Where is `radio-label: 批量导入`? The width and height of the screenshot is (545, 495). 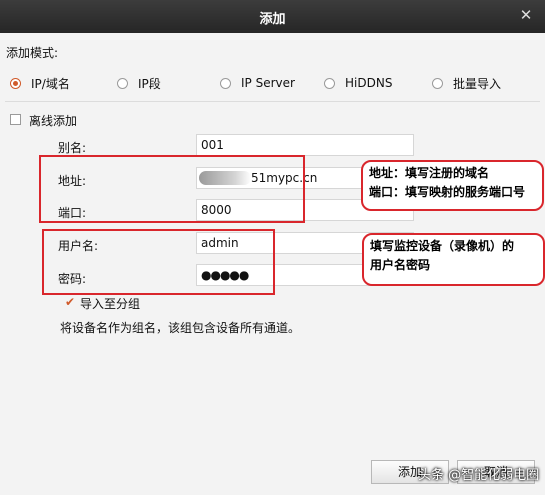
radio-label: 批量导入 is located at coordinates (477, 83).